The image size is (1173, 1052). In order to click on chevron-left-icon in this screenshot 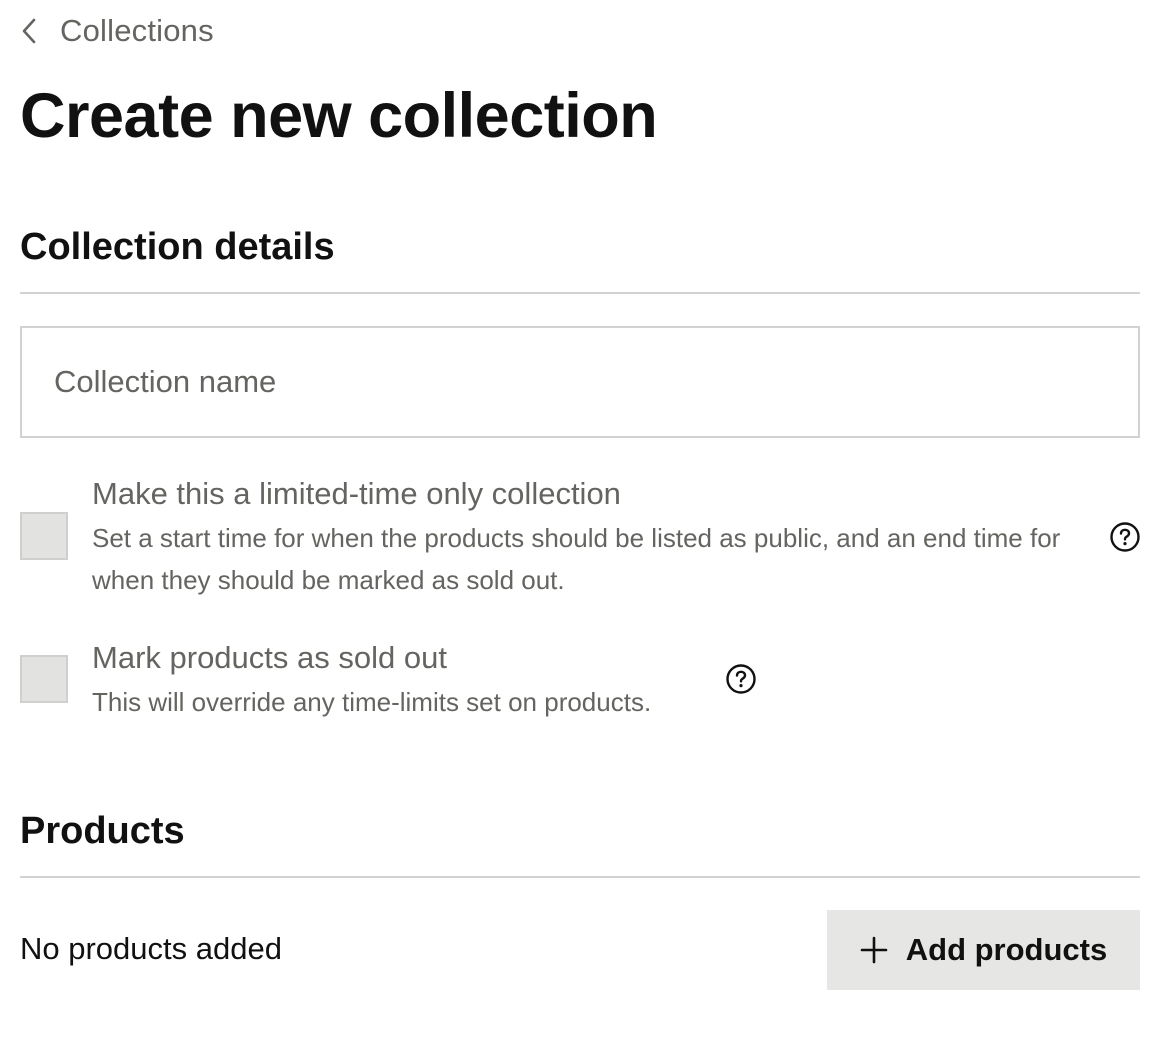, I will do `click(31, 31)`.